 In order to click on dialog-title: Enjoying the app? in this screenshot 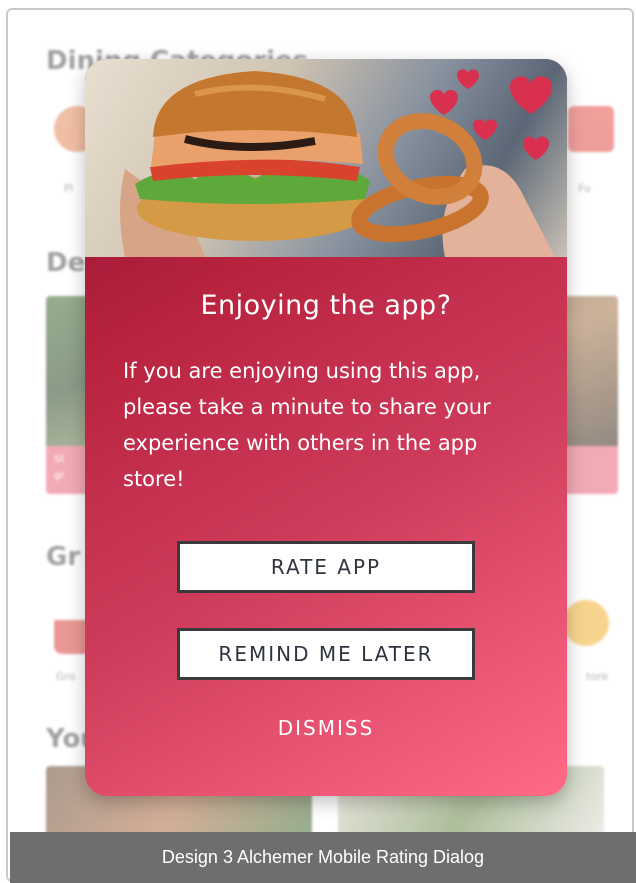, I will do `click(326, 305)`.